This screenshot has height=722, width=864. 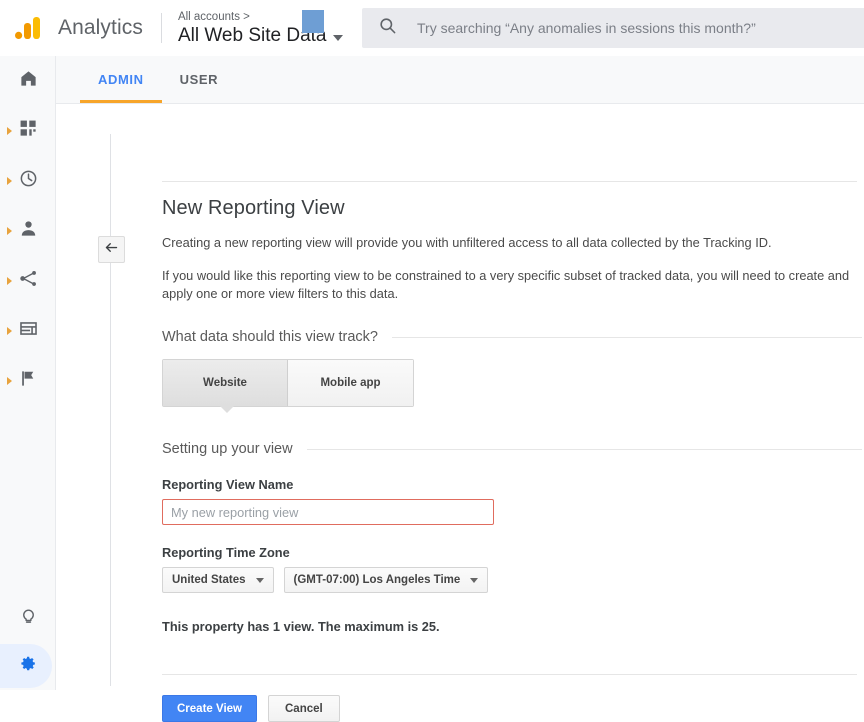 What do you see at coordinates (253, 208) in the screenshot?
I see `page-title: New Reporting View` at bounding box center [253, 208].